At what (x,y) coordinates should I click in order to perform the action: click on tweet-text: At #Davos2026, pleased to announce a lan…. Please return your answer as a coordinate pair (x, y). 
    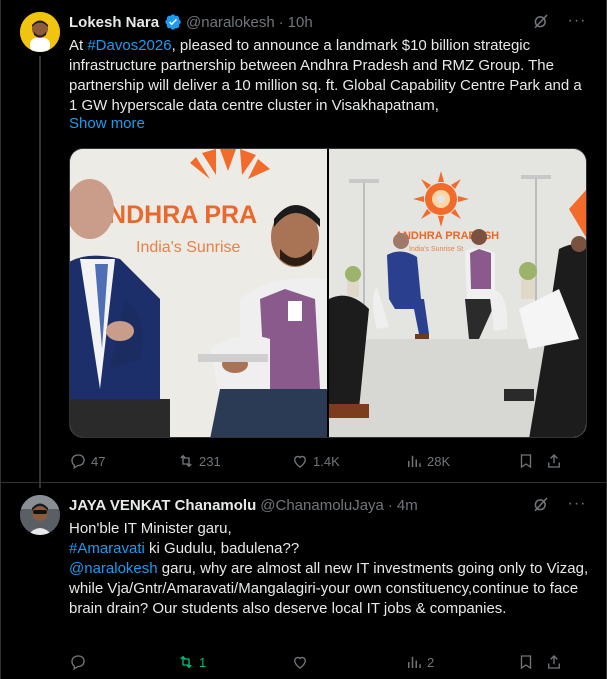
    Looking at the image, I should click on (330, 76).